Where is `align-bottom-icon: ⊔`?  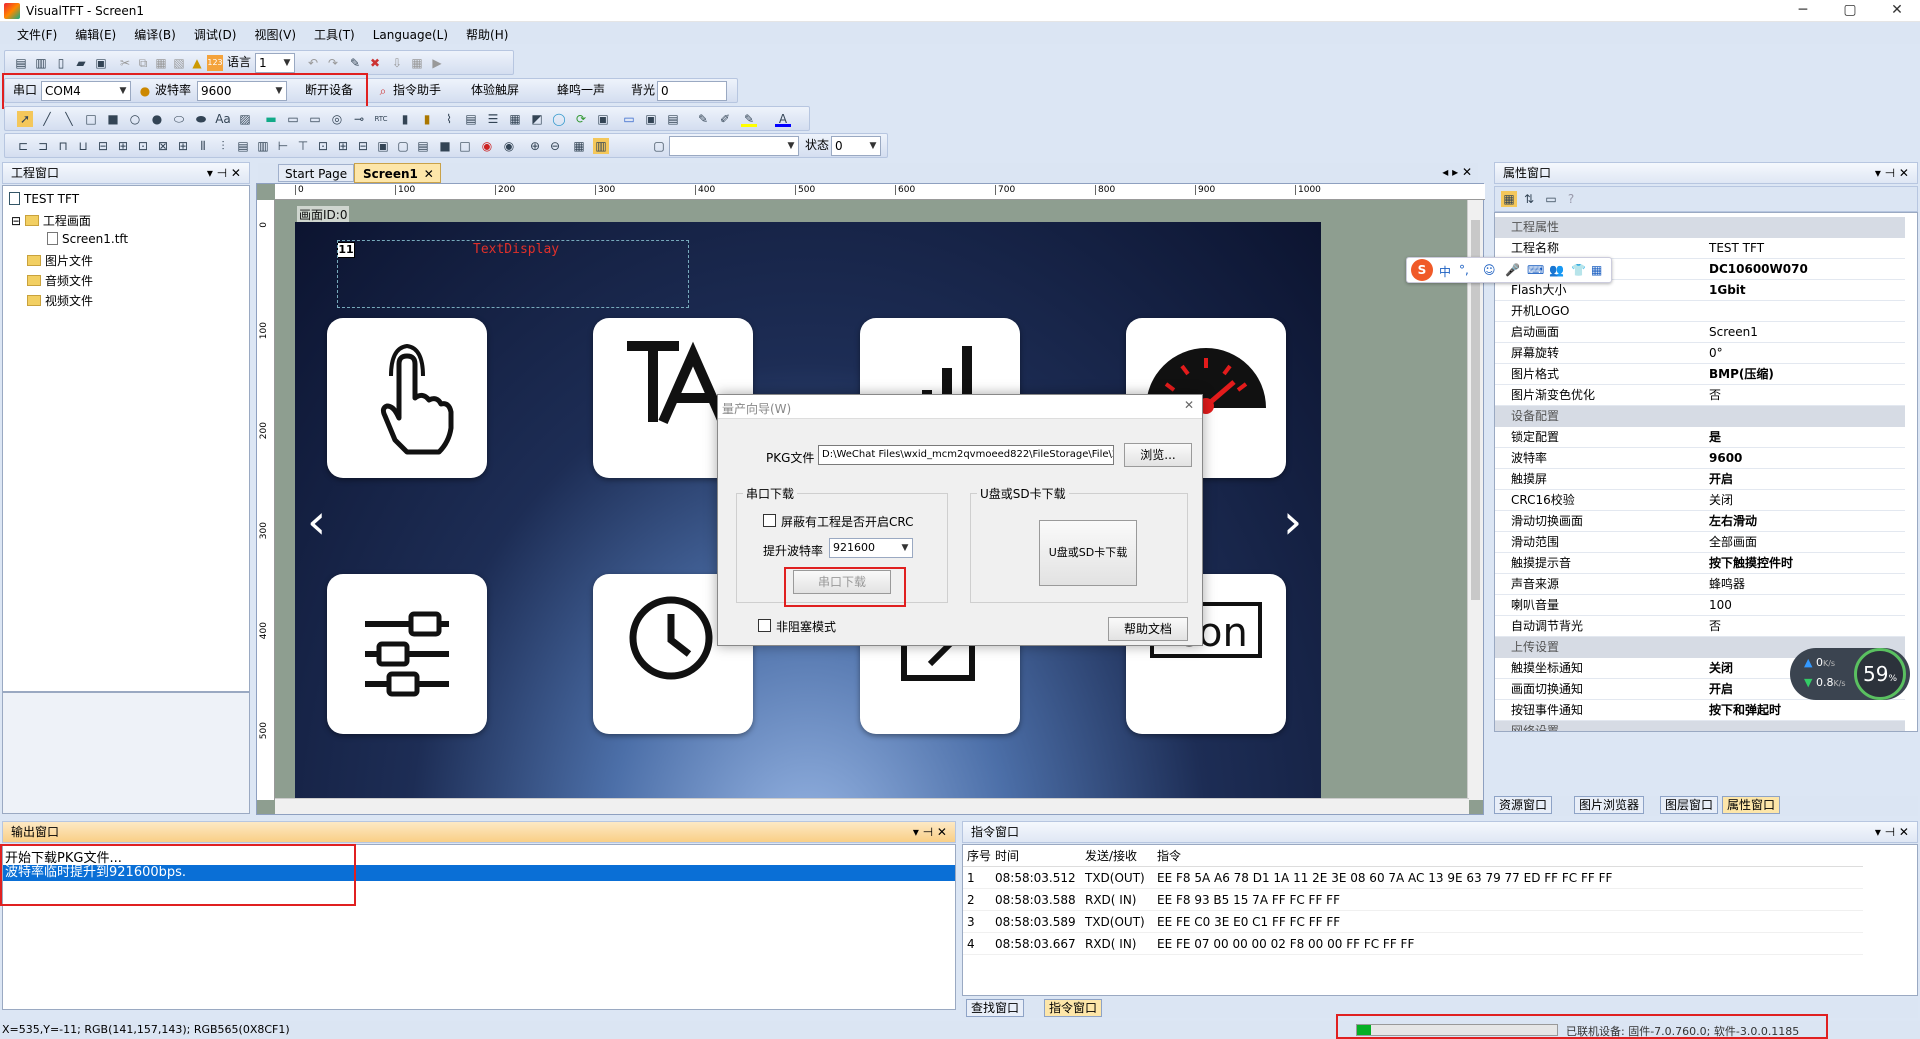
align-bottom-icon: ⊔ is located at coordinates (83, 146).